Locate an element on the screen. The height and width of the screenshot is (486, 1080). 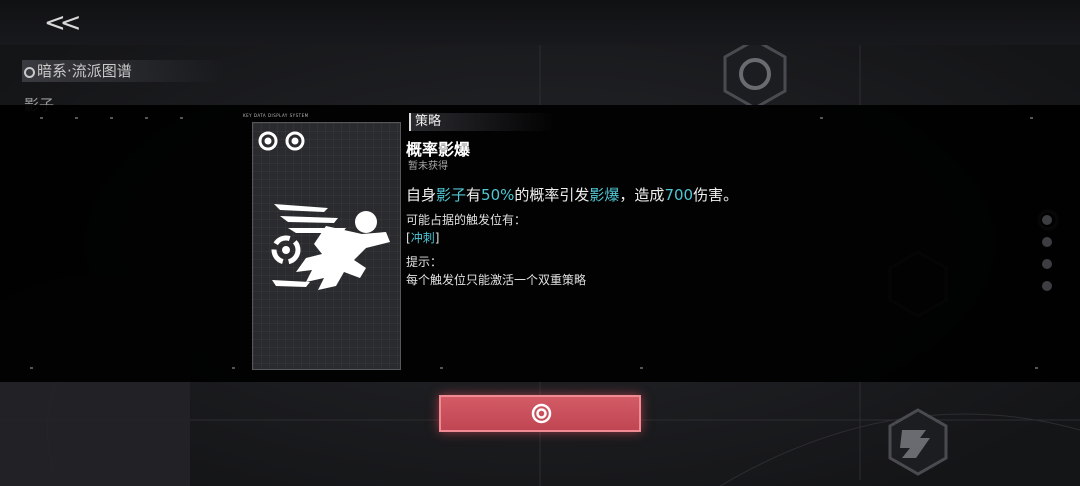
side-scroll-indicator is located at coordinates (1047, 253).